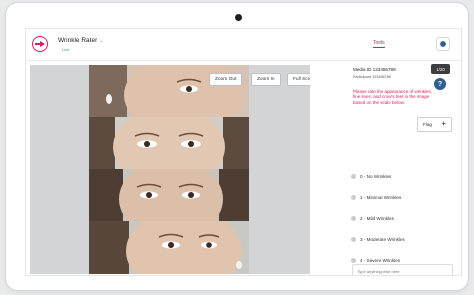 The width and height of the screenshot is (474, 295). Describe the element at coordinates (379, 44) in the screenshot. I see `tab-tools: Tools` at that location.